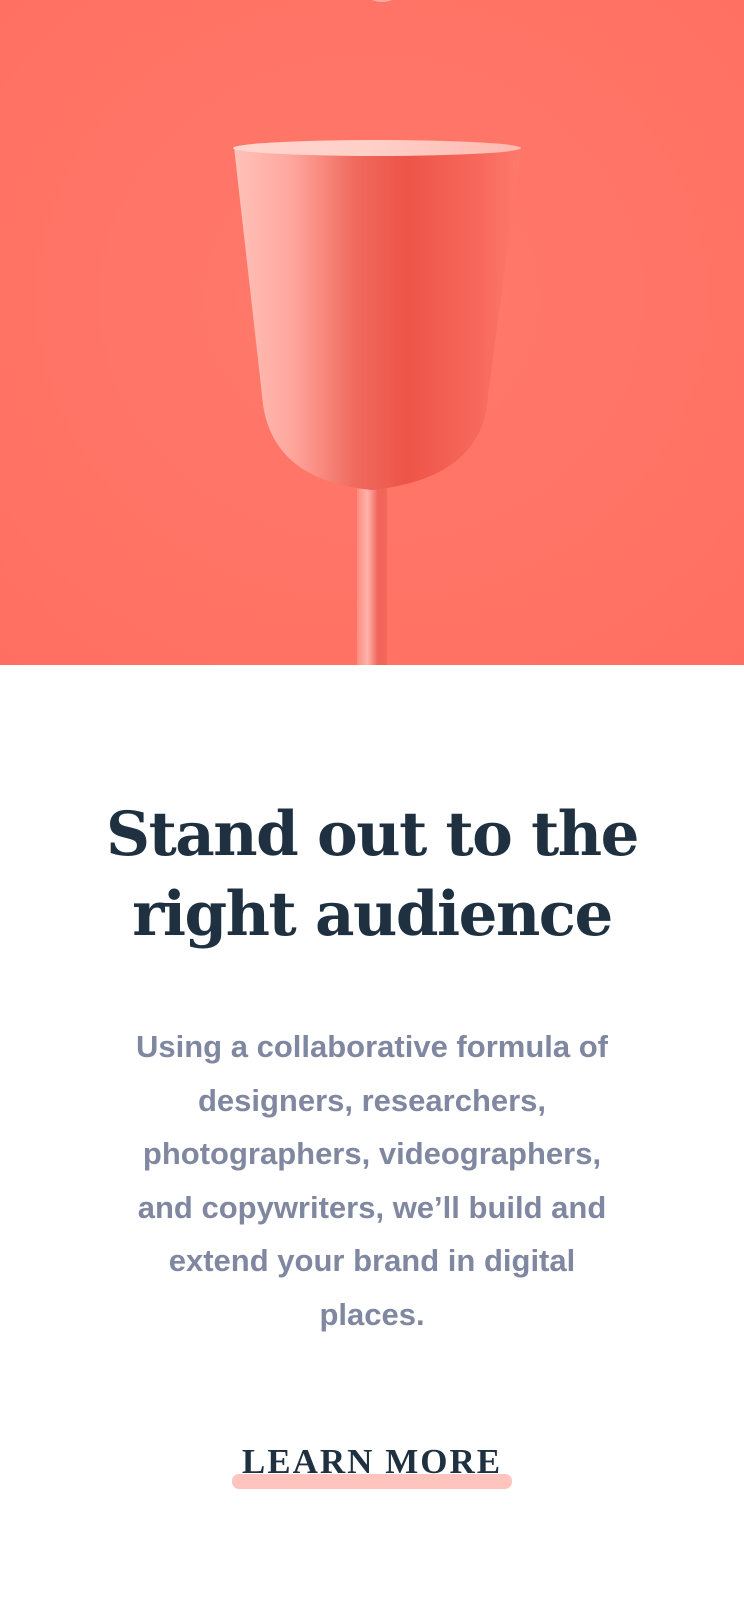  Describe the element at coordinates (372, 874) in the screenshot. I see `section-headline: Stand out to the right audience` at that location.